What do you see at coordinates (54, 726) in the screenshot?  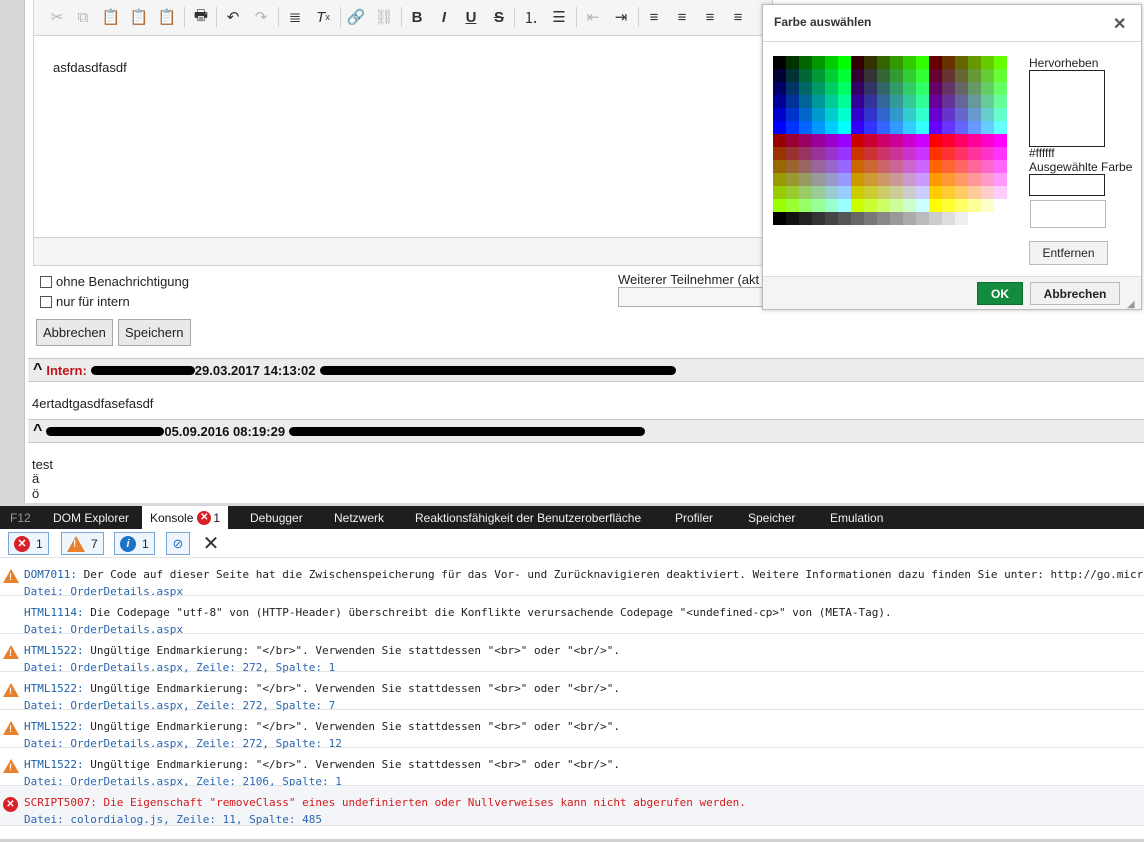 I see `message-code: HTML1522:` at bounding box center [54, 726].